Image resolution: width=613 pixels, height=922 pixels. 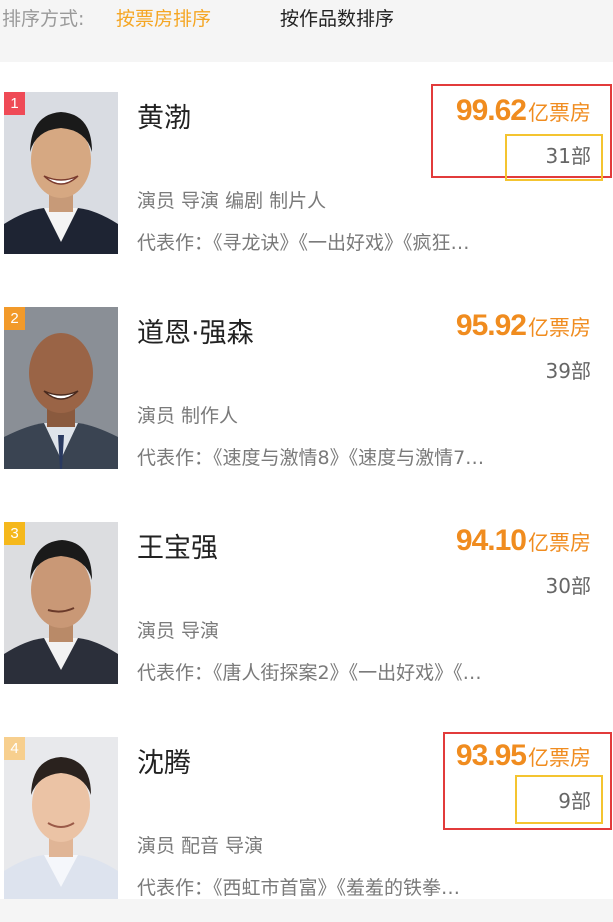 I want to click on actor-name: 道恩·强森, so click(x=195, y=333).